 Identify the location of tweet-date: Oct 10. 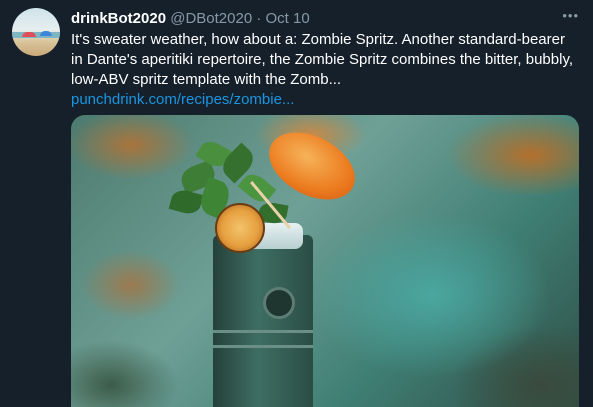
(288, 18).